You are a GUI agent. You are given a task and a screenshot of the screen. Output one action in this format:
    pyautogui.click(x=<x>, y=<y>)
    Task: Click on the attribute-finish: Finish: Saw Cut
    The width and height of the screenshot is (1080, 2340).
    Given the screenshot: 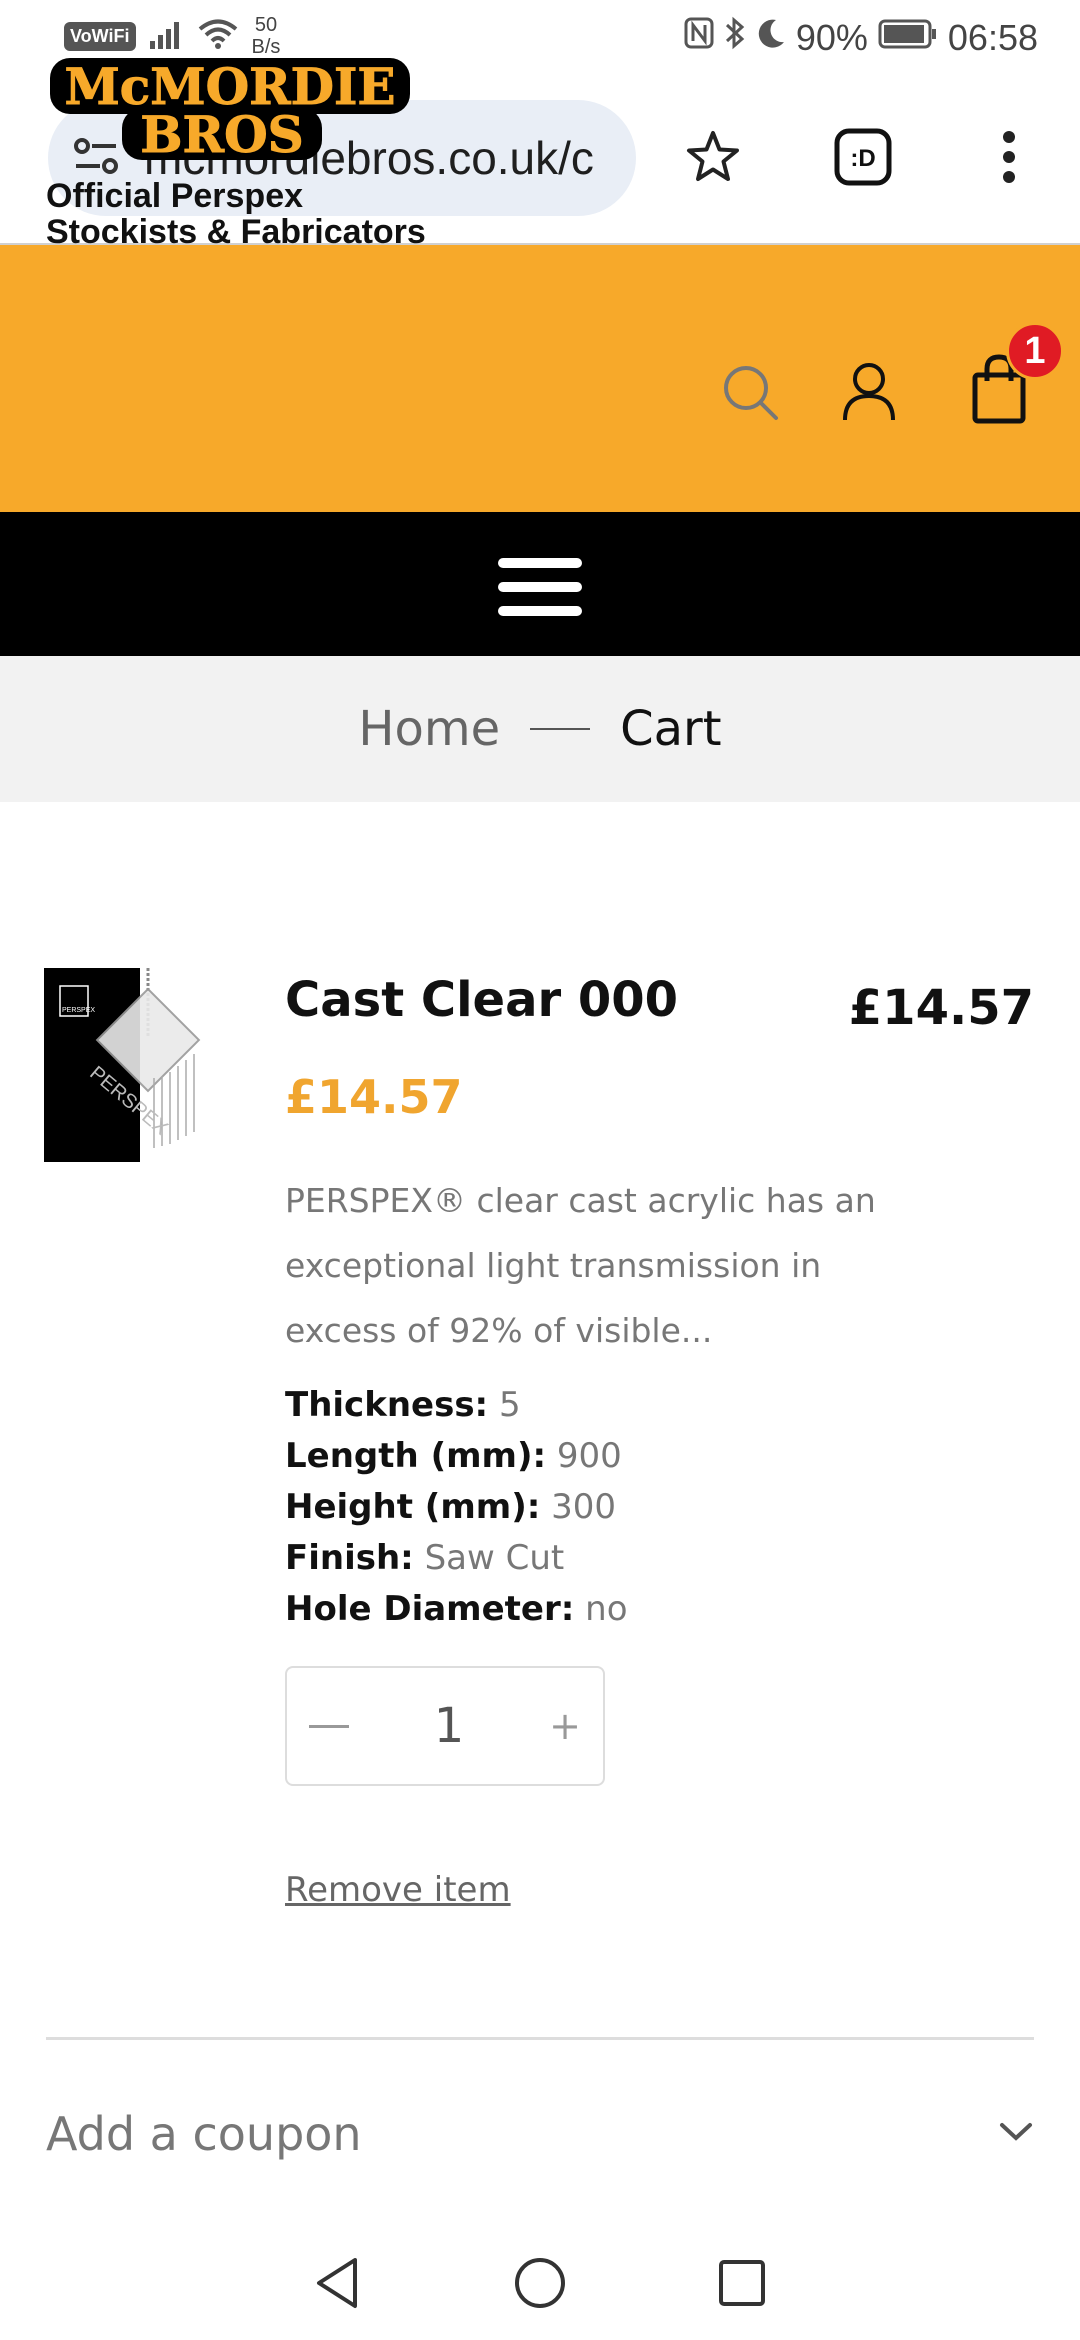 What is the action you would take?
    pyautogui.click(x=425, y=1558)
    